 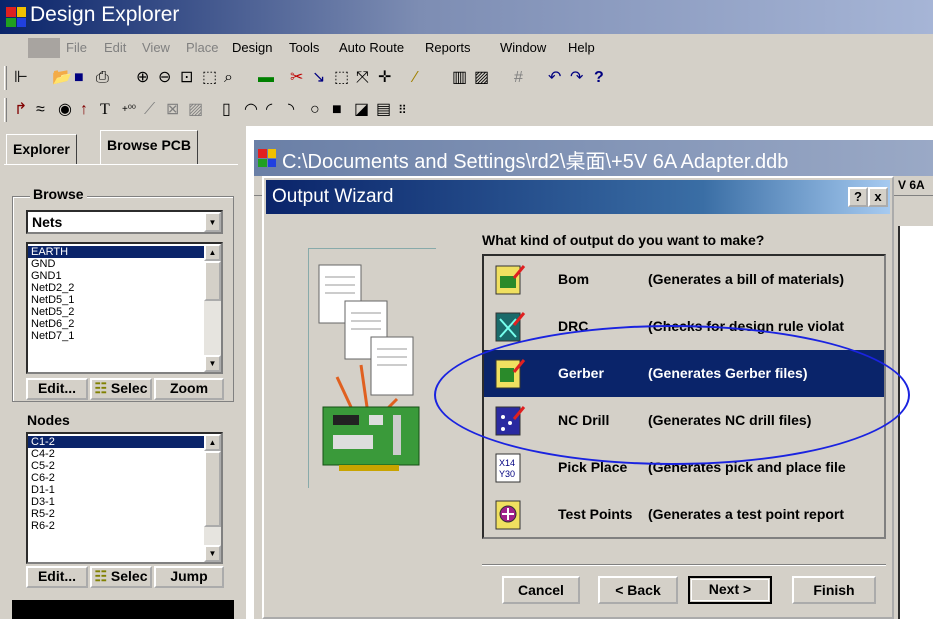 I want to click on menu-reports: Reports, so click(x=448, y=47).